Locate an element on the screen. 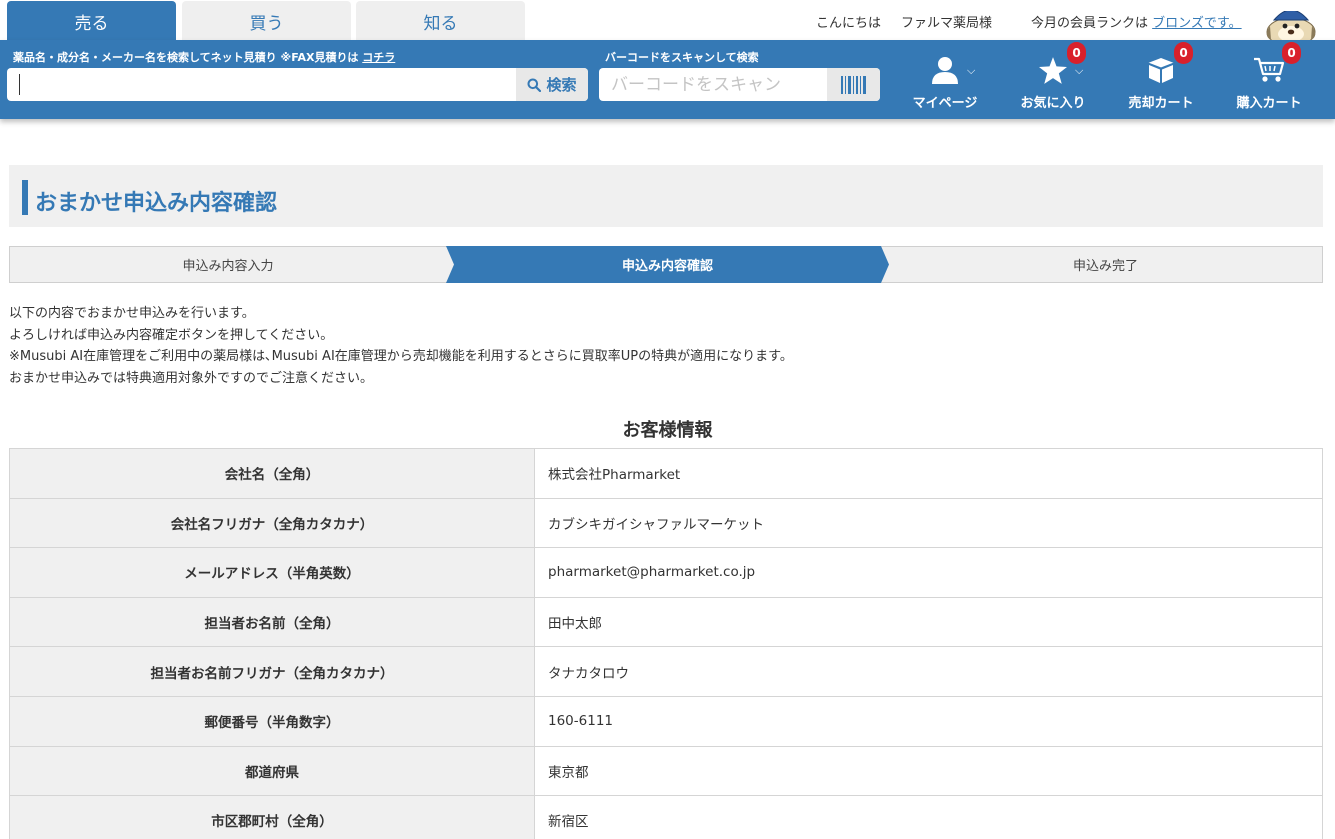  table-row: 担当者お名前フリガナ（全角カタカナ） タナカタロウ is located at coordinates (666, 671).